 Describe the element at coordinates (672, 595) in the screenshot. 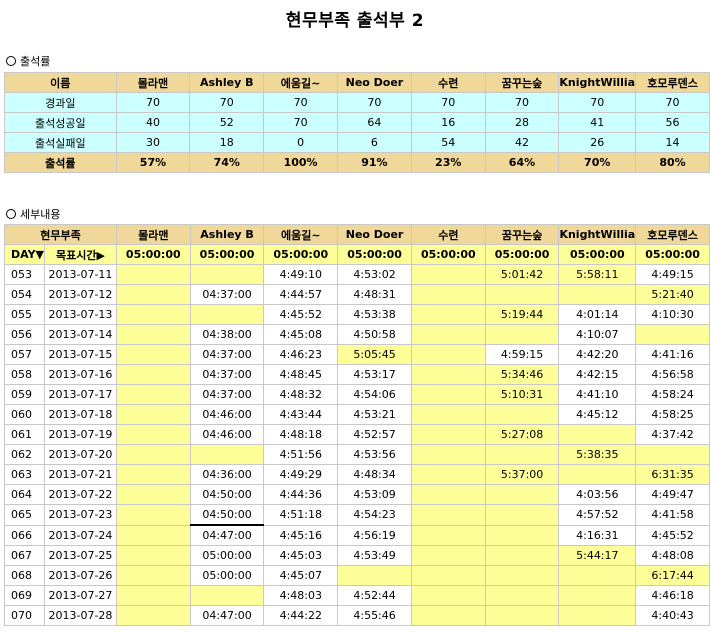

I see `attendance-time-cell: 4:46:18` at that location.